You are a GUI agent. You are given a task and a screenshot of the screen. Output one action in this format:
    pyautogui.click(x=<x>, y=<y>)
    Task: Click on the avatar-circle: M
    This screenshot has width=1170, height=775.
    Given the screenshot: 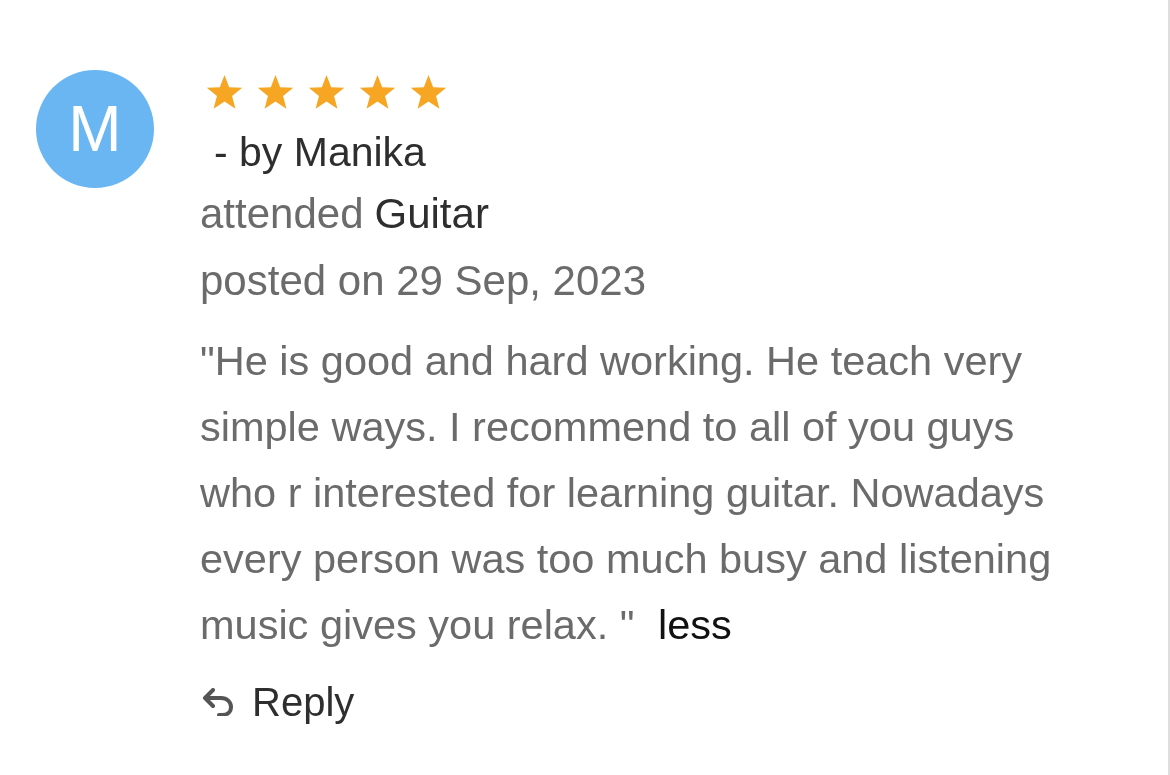 What is the action you would take?
    pyautogui.click(x=95, y=129)
    